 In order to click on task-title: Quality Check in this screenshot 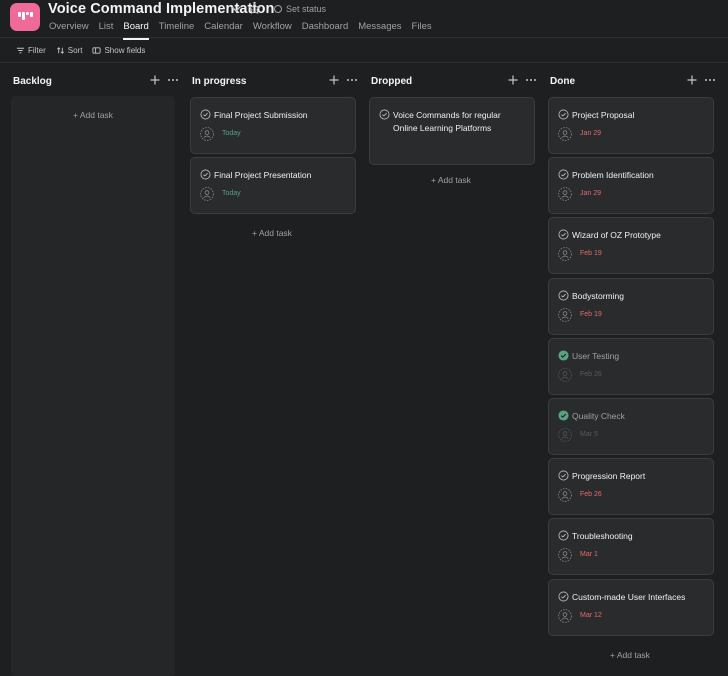, I will do `click(598, 416)`.